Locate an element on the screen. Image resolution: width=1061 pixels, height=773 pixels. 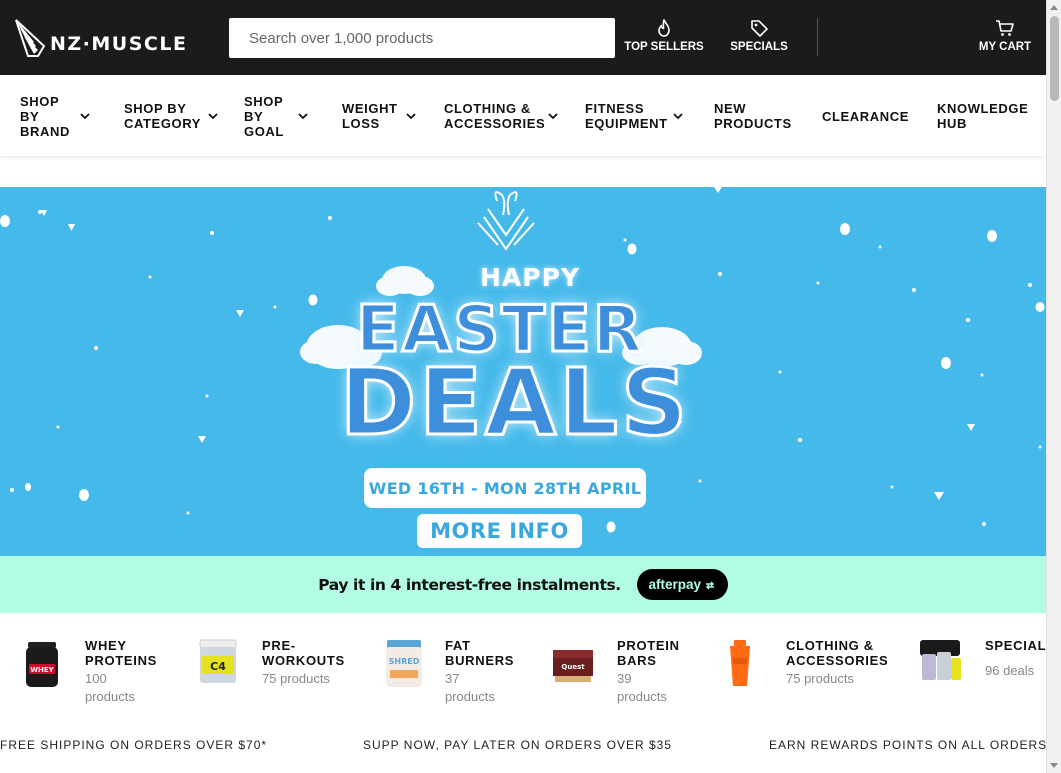
card-count: 100 products is located at coordinates (110, 687).